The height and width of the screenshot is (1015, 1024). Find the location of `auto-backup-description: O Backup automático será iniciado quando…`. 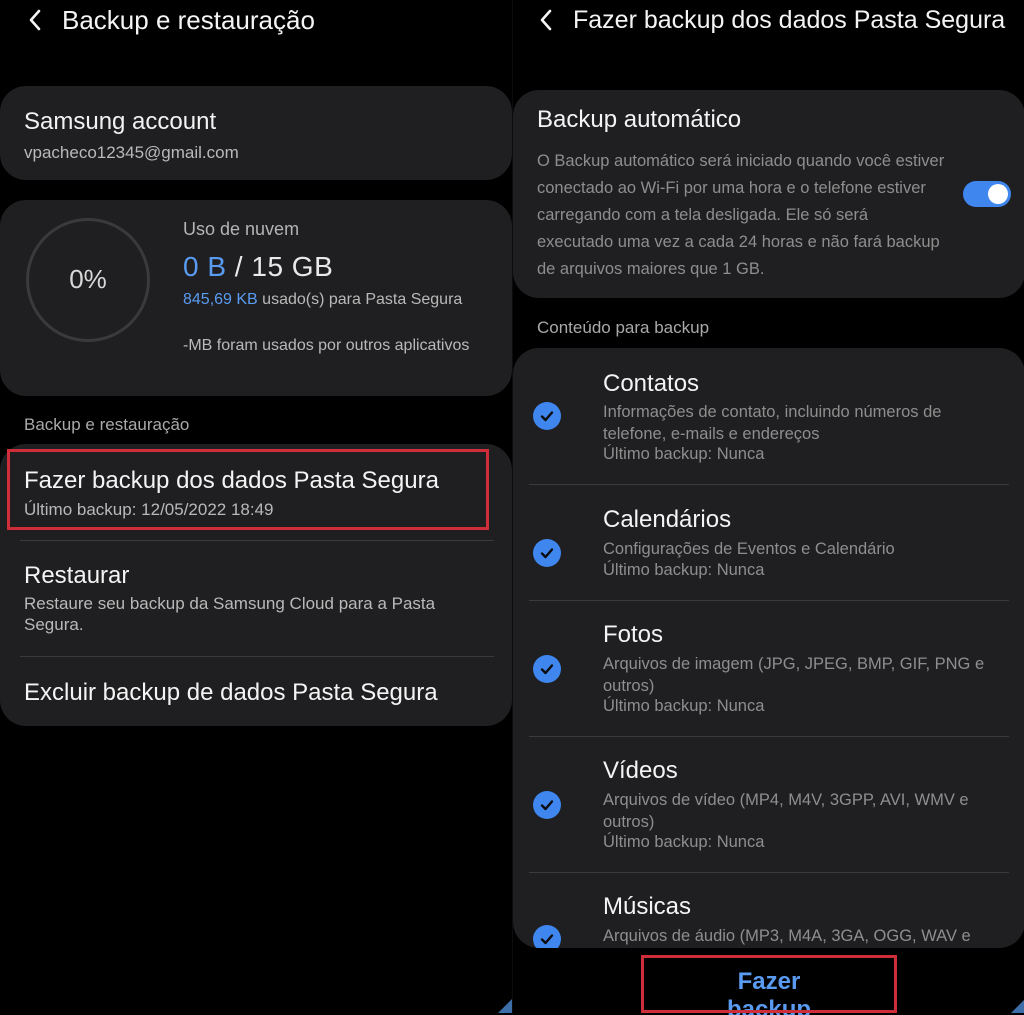

auto-backup-description: O Backup automático será iniciado quando… is located at coordinates (741, 215).